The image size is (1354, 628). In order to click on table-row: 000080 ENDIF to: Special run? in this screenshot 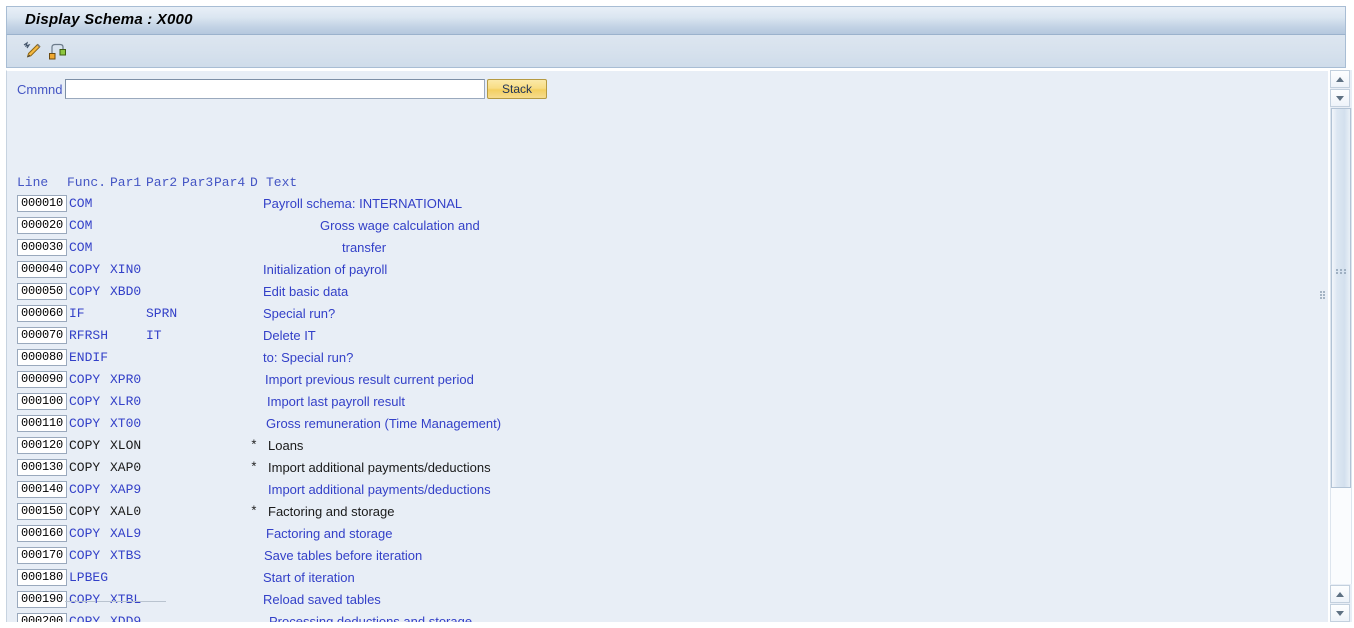, I will do `click(667, 360)`.